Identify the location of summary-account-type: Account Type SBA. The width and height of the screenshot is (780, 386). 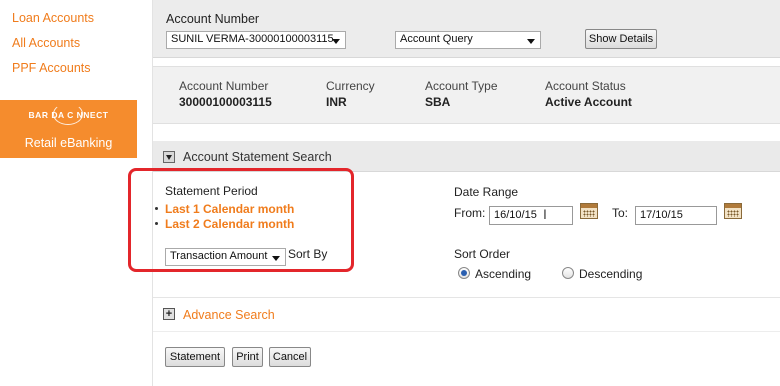
(461, 94).